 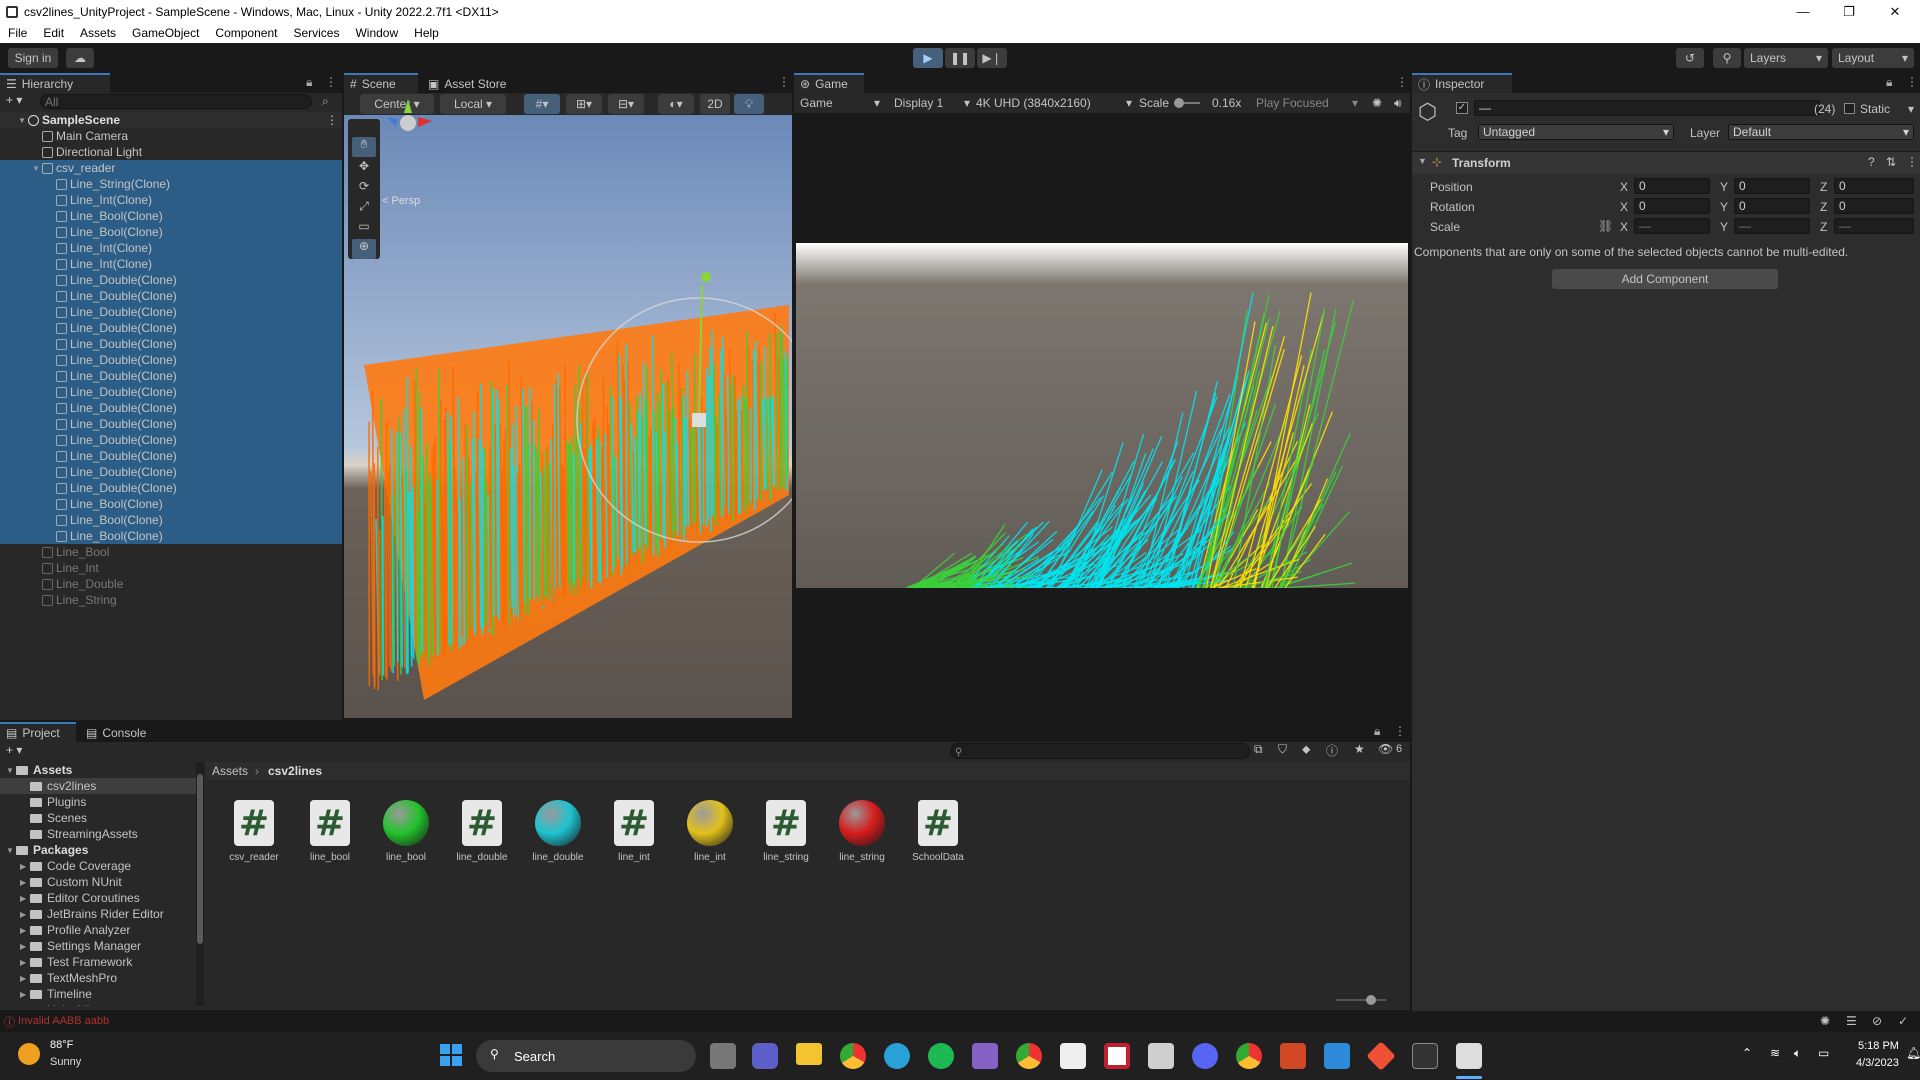 What do you see at coordinates (1469, 1056) in the screenshot?
I see `unity-editor-icon` at bounding box center [1469, 1056].